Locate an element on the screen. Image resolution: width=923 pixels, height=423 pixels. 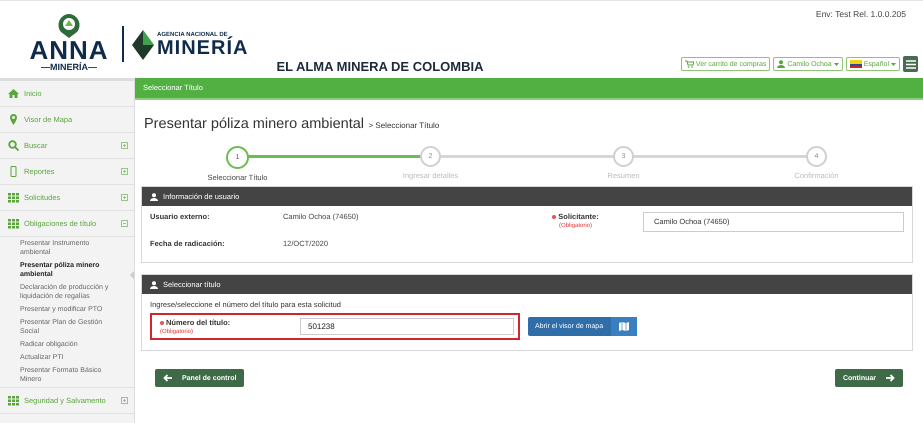
arrow-right-icon is located at coordinates (890, 378).